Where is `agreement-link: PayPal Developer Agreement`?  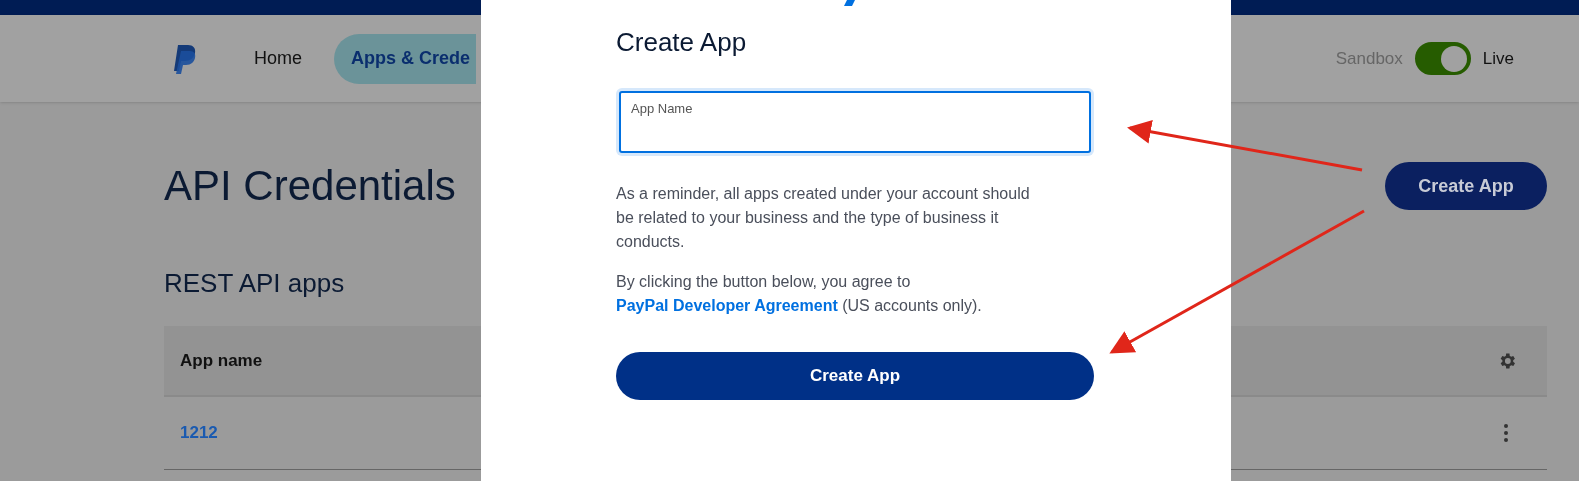 agreement-link: PayPal Developer Agreement is located at coordinates (727, 305).